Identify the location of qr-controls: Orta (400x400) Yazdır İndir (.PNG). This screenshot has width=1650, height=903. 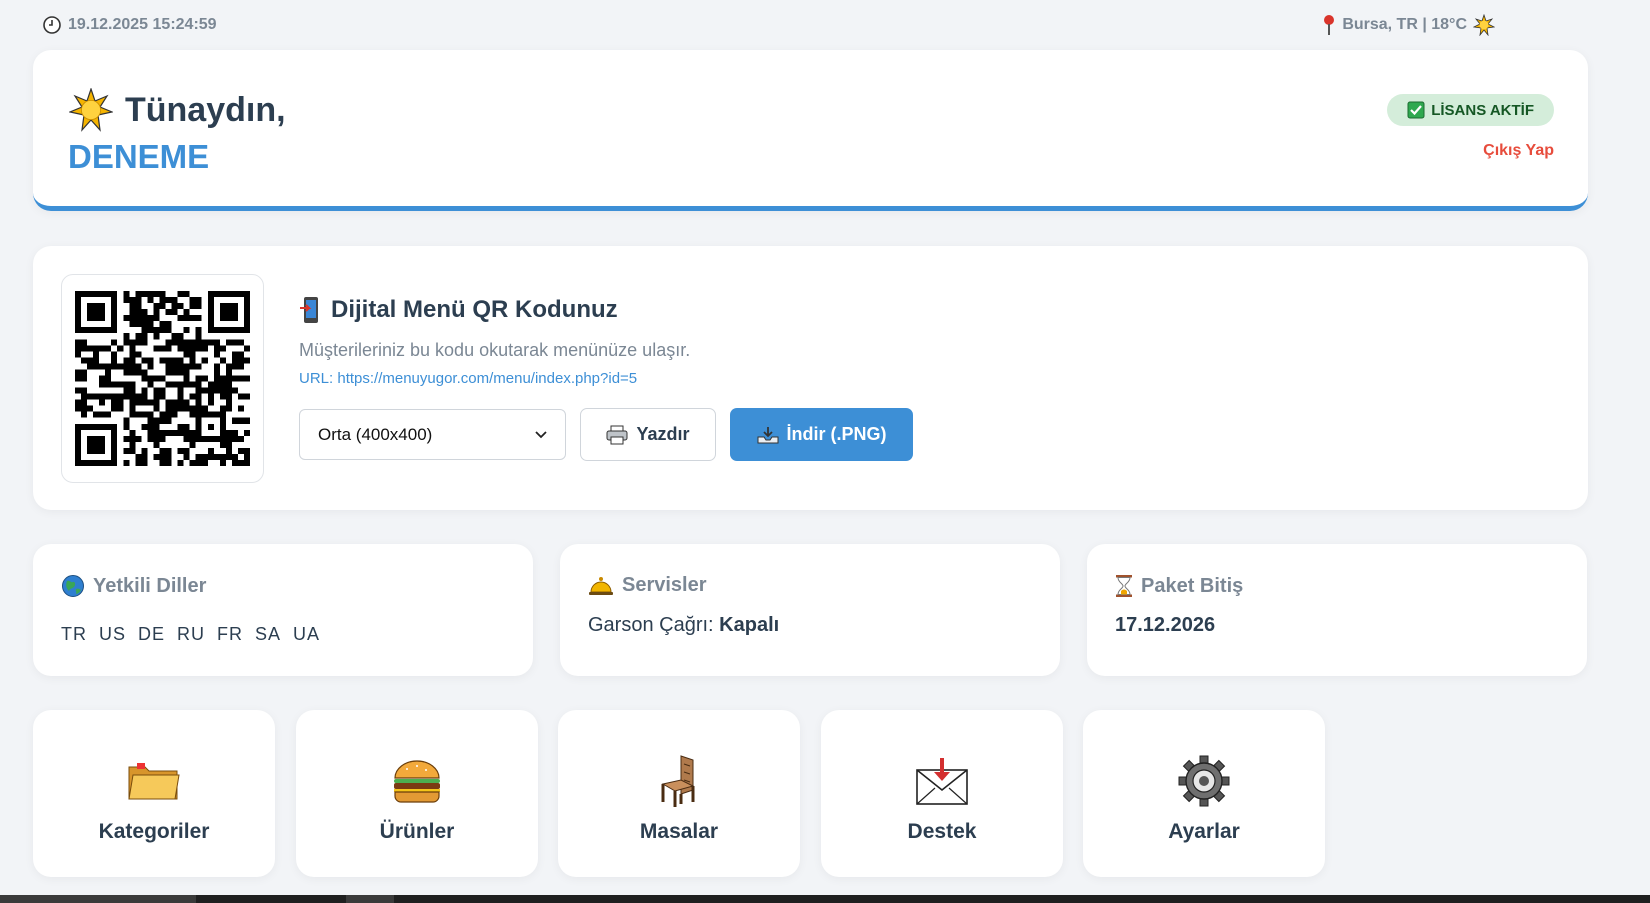
(606, 434).